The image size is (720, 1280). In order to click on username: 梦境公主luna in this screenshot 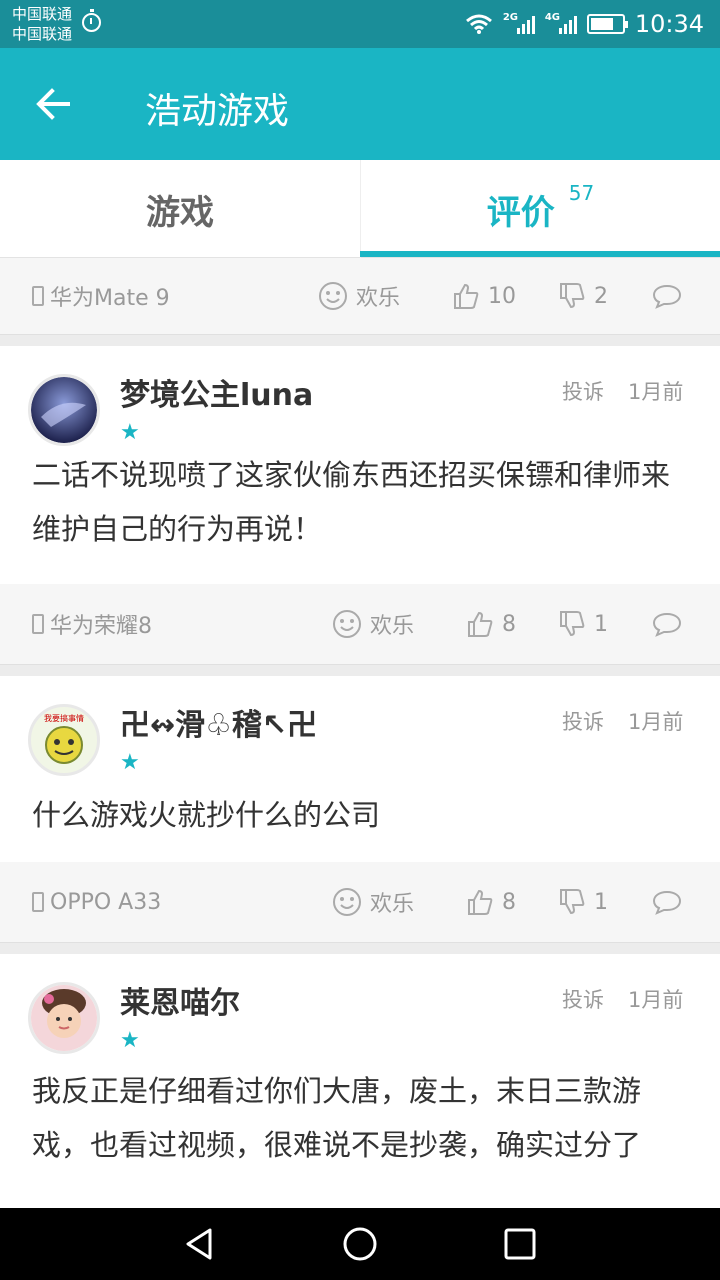, I will do `click(216, 392)`.